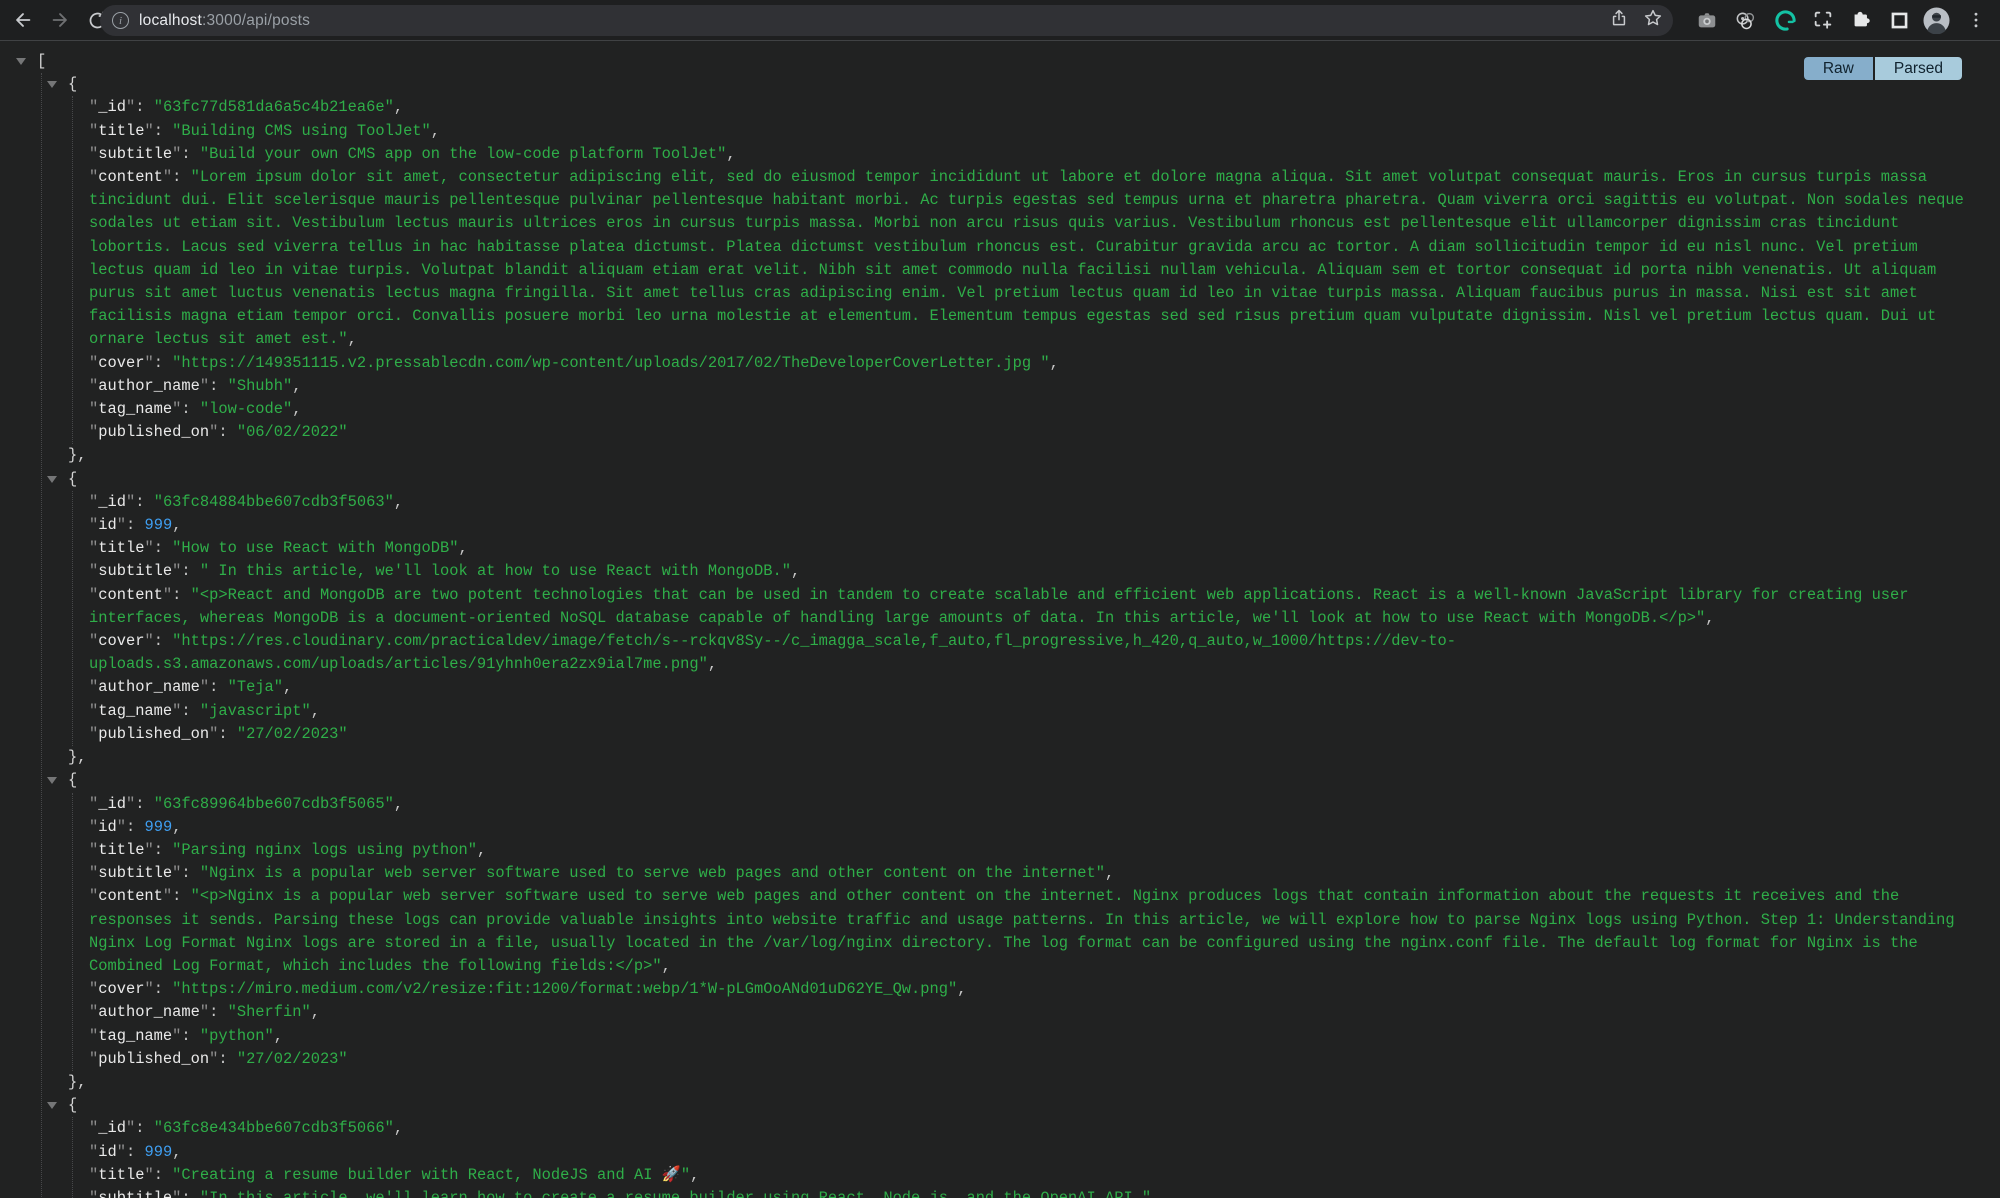 This screenshot has height=1198, width=2000. What do you see at coordinates (1861, 20) in the screenshot?
I see `extensions-puzzle-icon` at bounding box center [1861, 20].